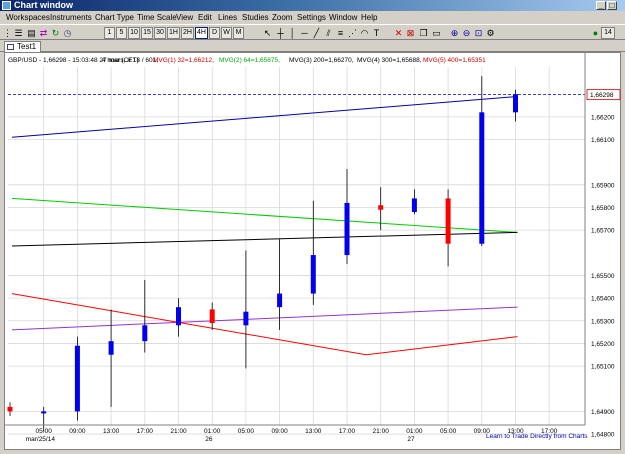 Image resolution: width=625 pixels, height=454 pixels. Describe the element at coordinates (226, 33) in the screenshot. I see `timeframe-w: W` at that location.